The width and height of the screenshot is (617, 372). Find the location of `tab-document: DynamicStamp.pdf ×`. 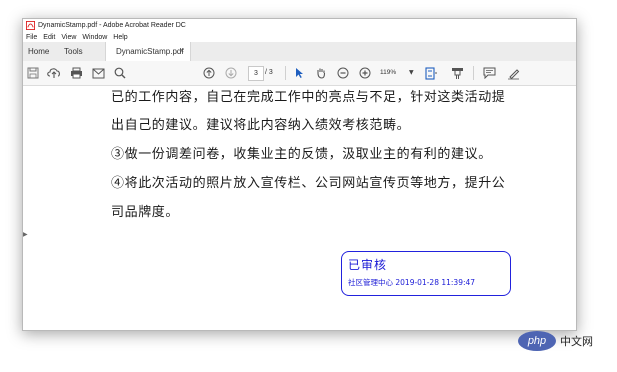

tab-document: DynamicStamp.pdf × is located at coordinates (148, 51).